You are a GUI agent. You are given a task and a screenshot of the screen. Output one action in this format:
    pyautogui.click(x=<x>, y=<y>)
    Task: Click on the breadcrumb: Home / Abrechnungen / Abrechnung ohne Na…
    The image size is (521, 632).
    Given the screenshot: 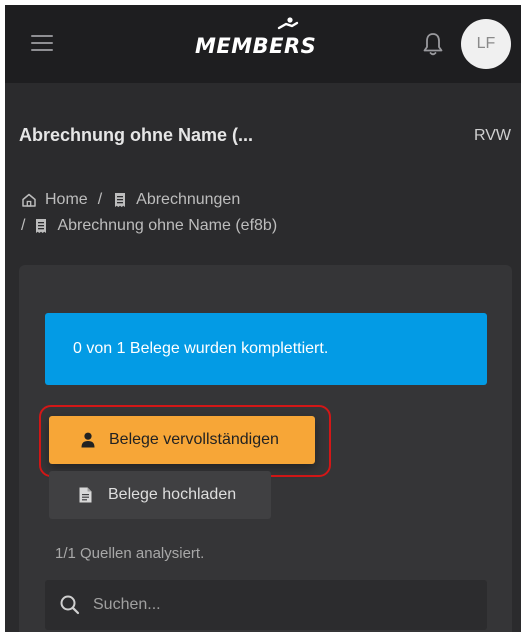 What is the action you would take?
    pyautogui.click(x=261, y=213)
    